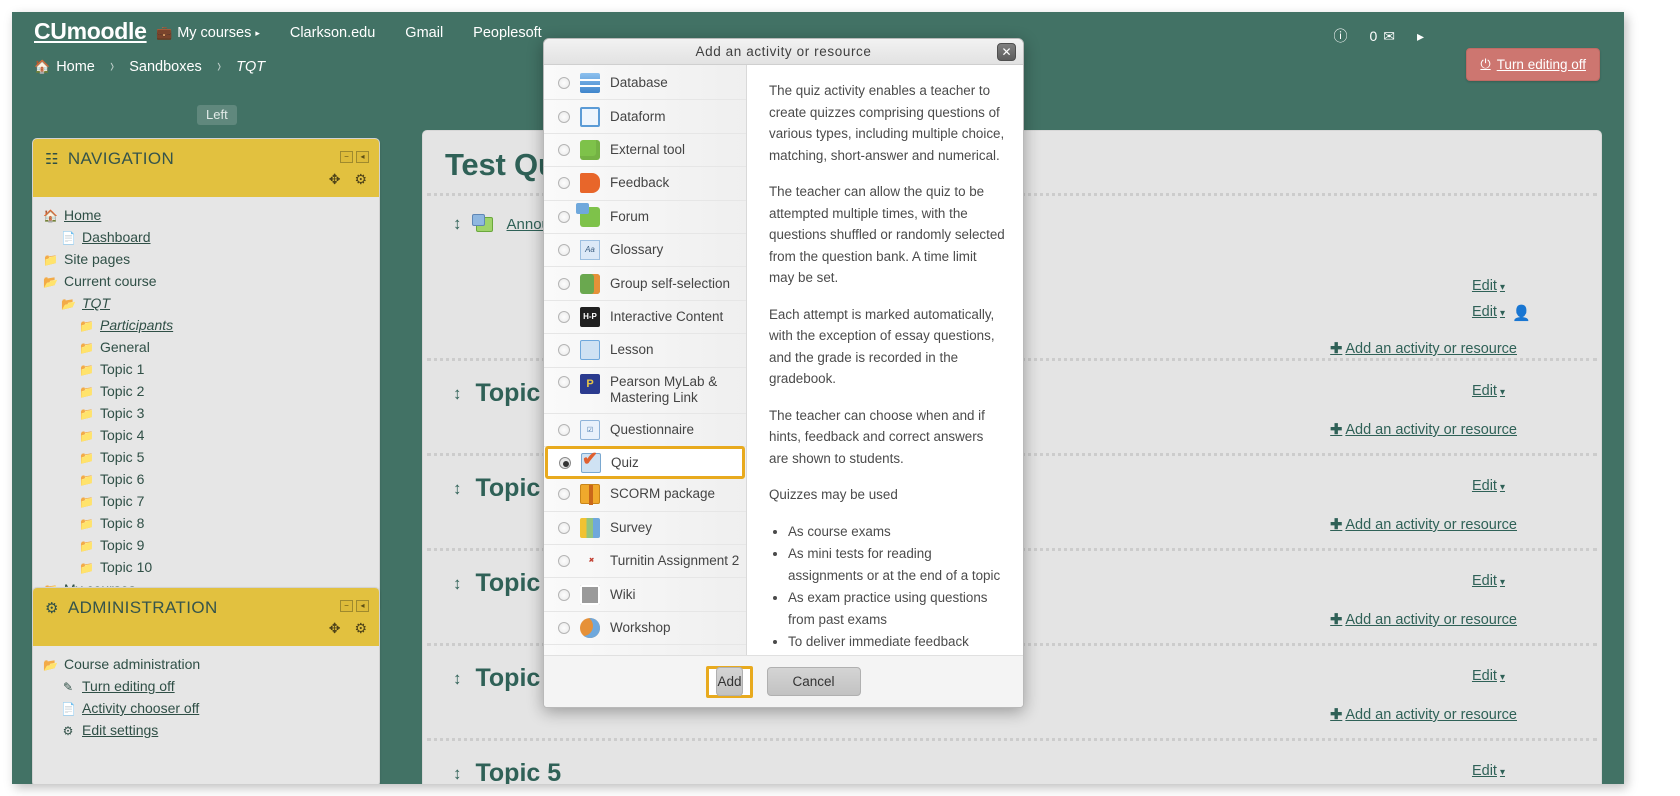 Image resolution: width=1680 pixels, height=796 pixels. I want to click on activity-option-wiki: Wiki, so click(645, 595).